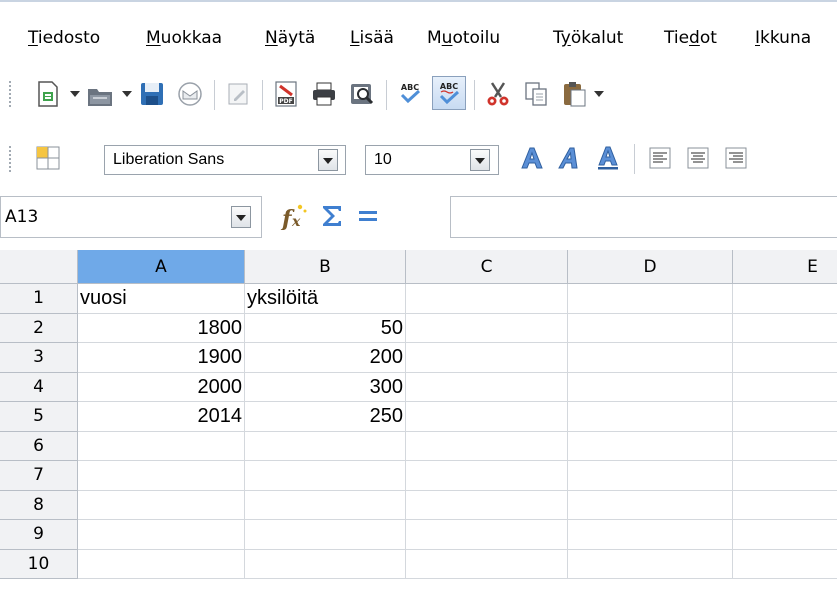  I want to click on cell: vuosi, so click(161, 299).